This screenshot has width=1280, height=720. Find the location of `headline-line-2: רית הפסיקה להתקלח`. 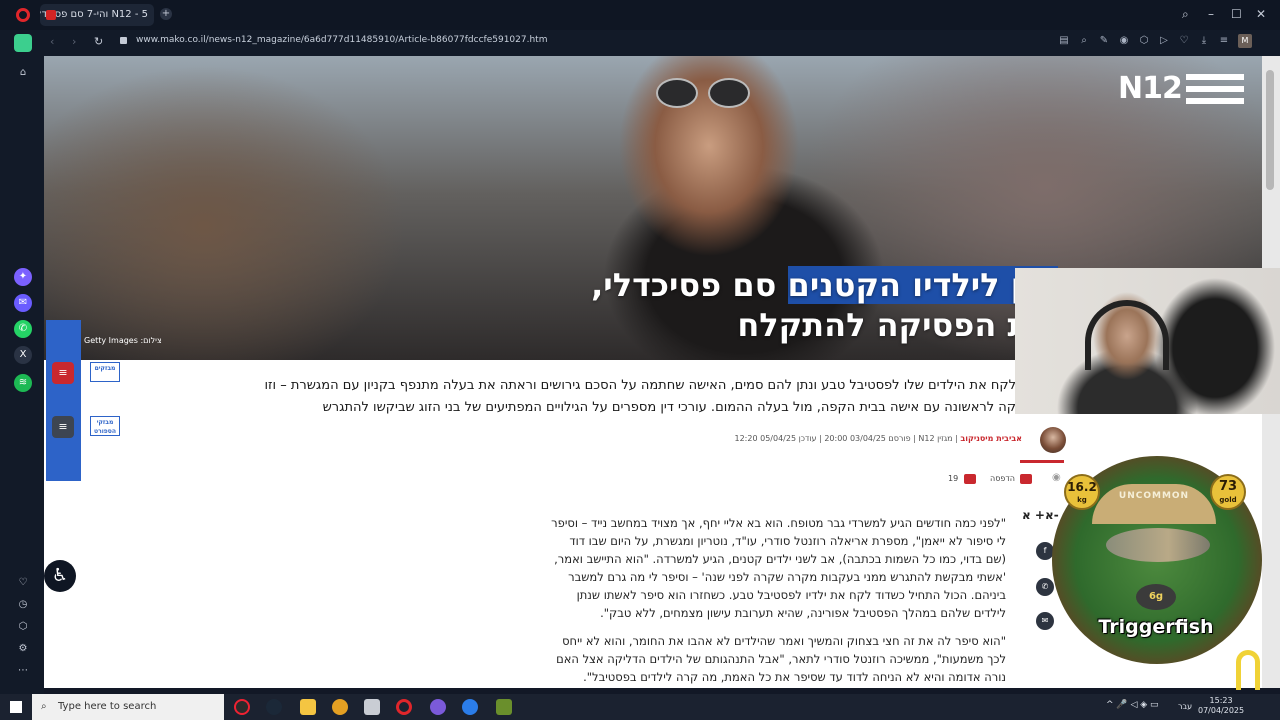

headline-line-2: רית הפסיקה להתקלח is located at coordinates (897, 325).